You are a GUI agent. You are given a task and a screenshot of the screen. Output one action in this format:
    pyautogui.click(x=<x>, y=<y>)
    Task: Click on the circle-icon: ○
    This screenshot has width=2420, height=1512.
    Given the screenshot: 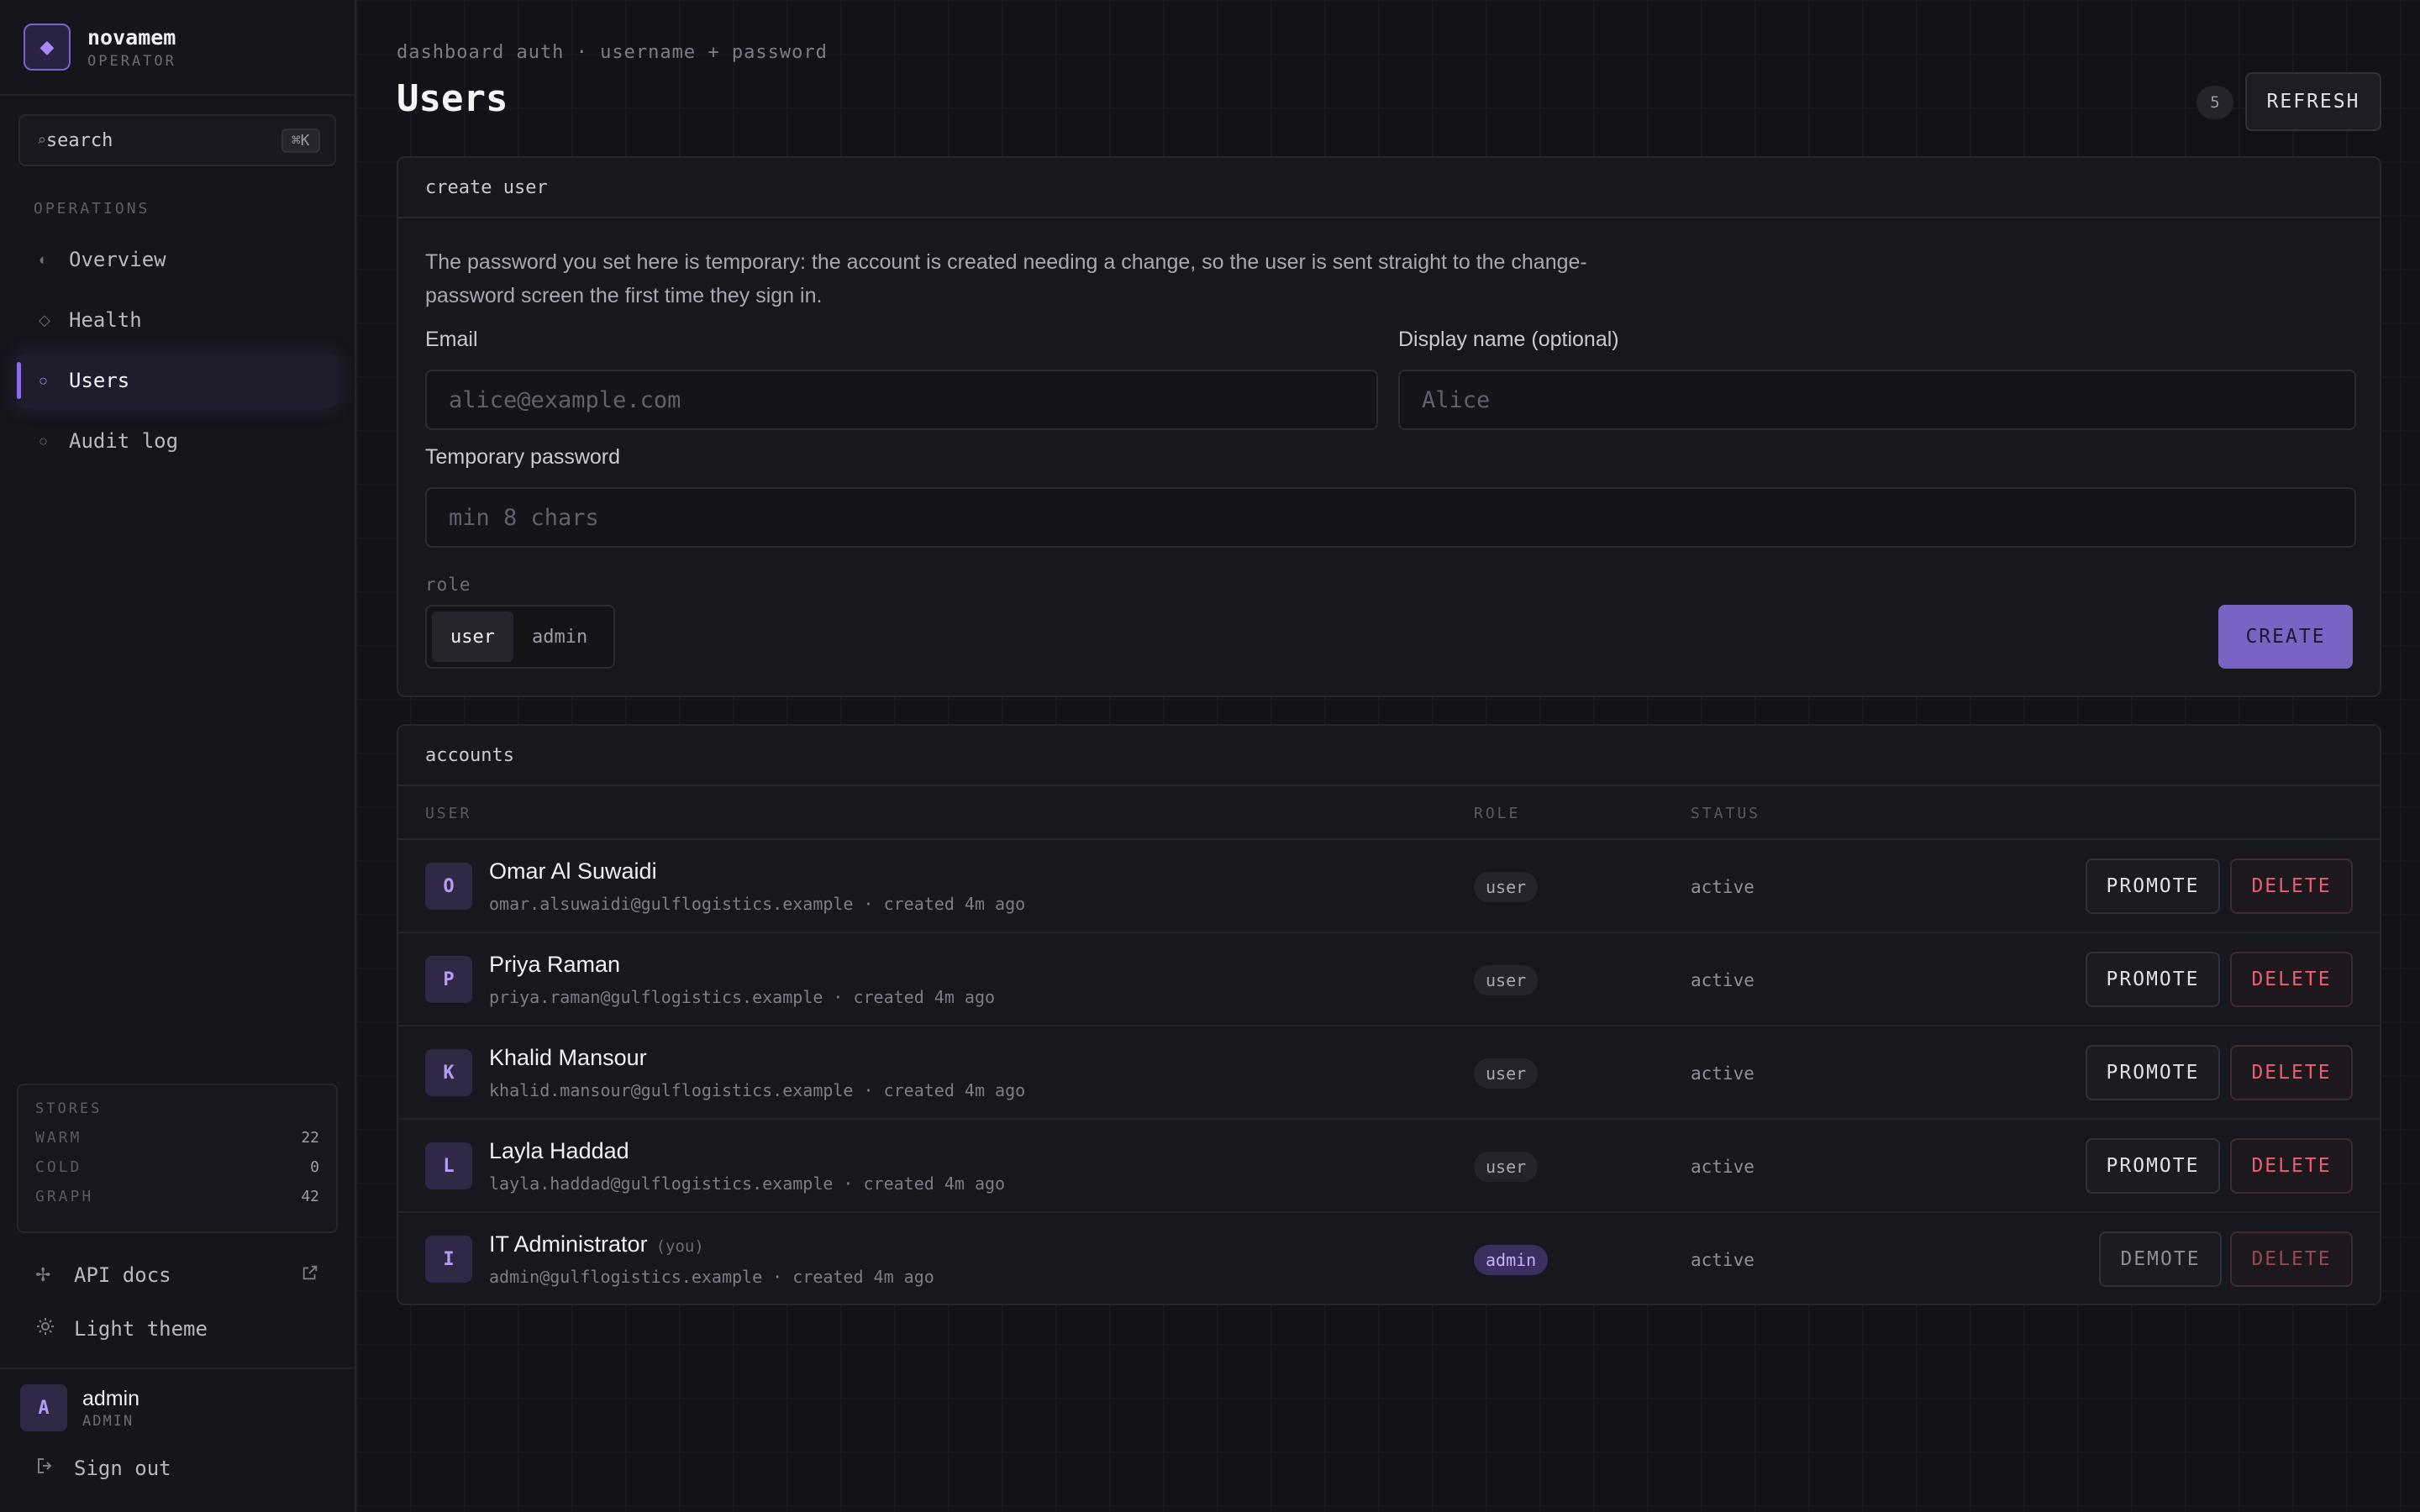 What is the action you would take?
    pyautogui.click(x=43, y=440)
    